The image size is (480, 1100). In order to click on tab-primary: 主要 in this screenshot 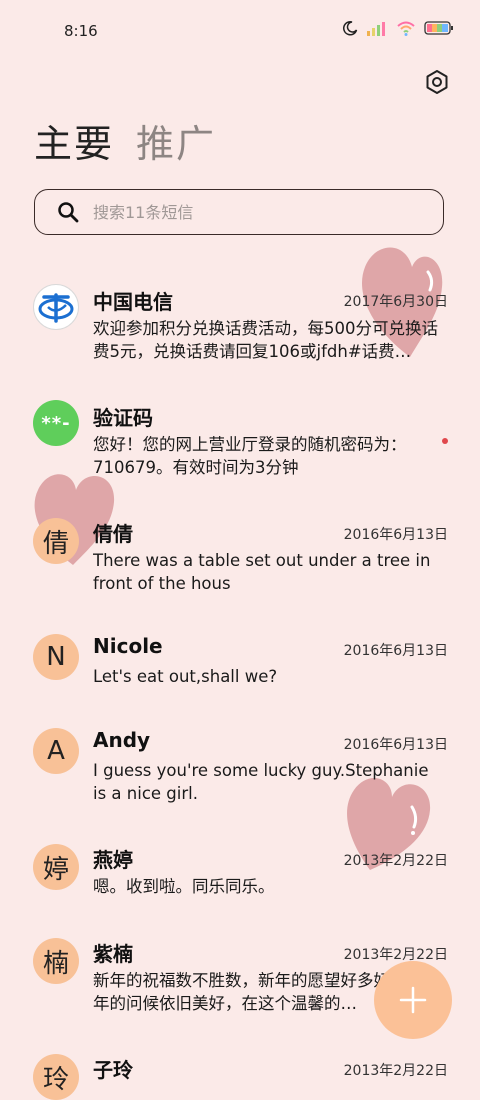, I will do `click(74, 144)`.